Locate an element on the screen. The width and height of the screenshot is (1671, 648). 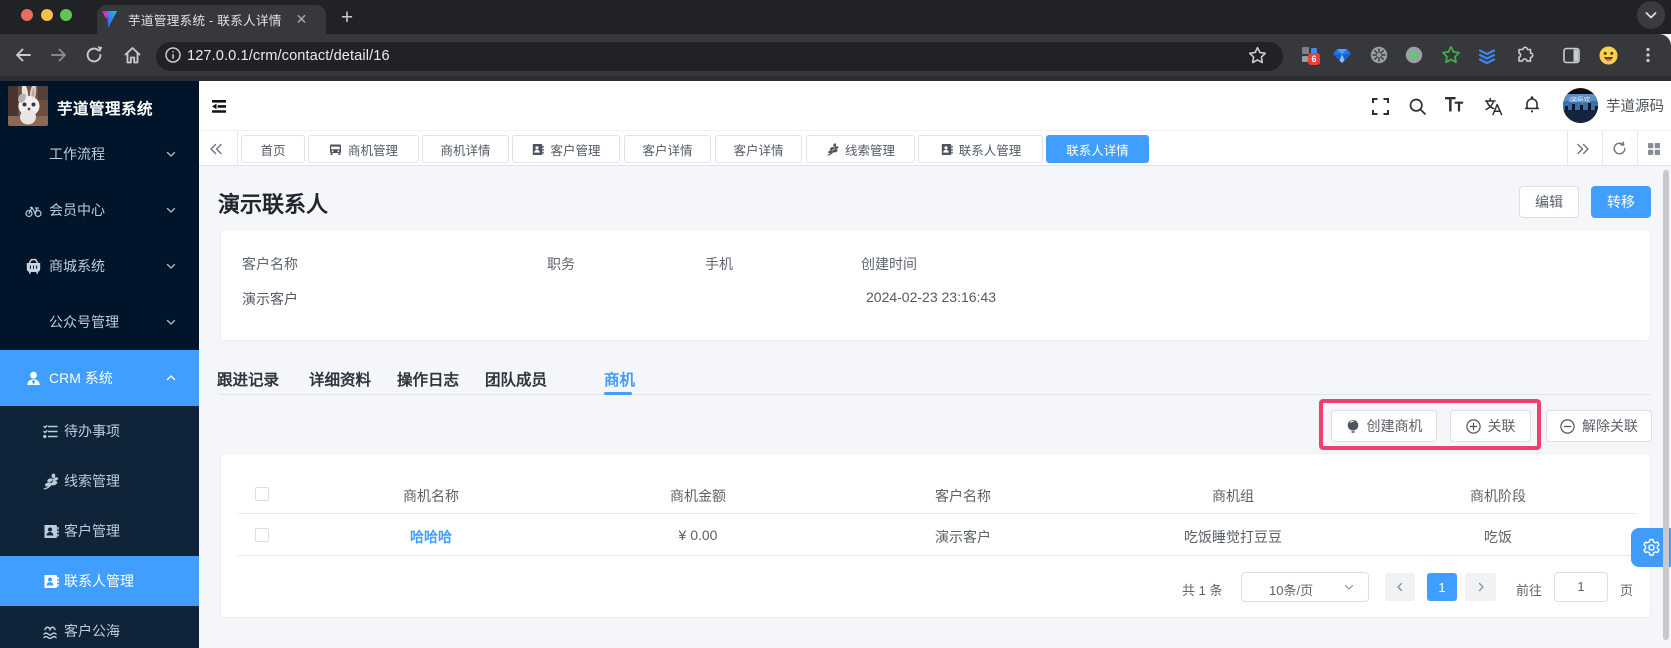
svg-text: 义乌欢 is located at coordinates (1581, 99).